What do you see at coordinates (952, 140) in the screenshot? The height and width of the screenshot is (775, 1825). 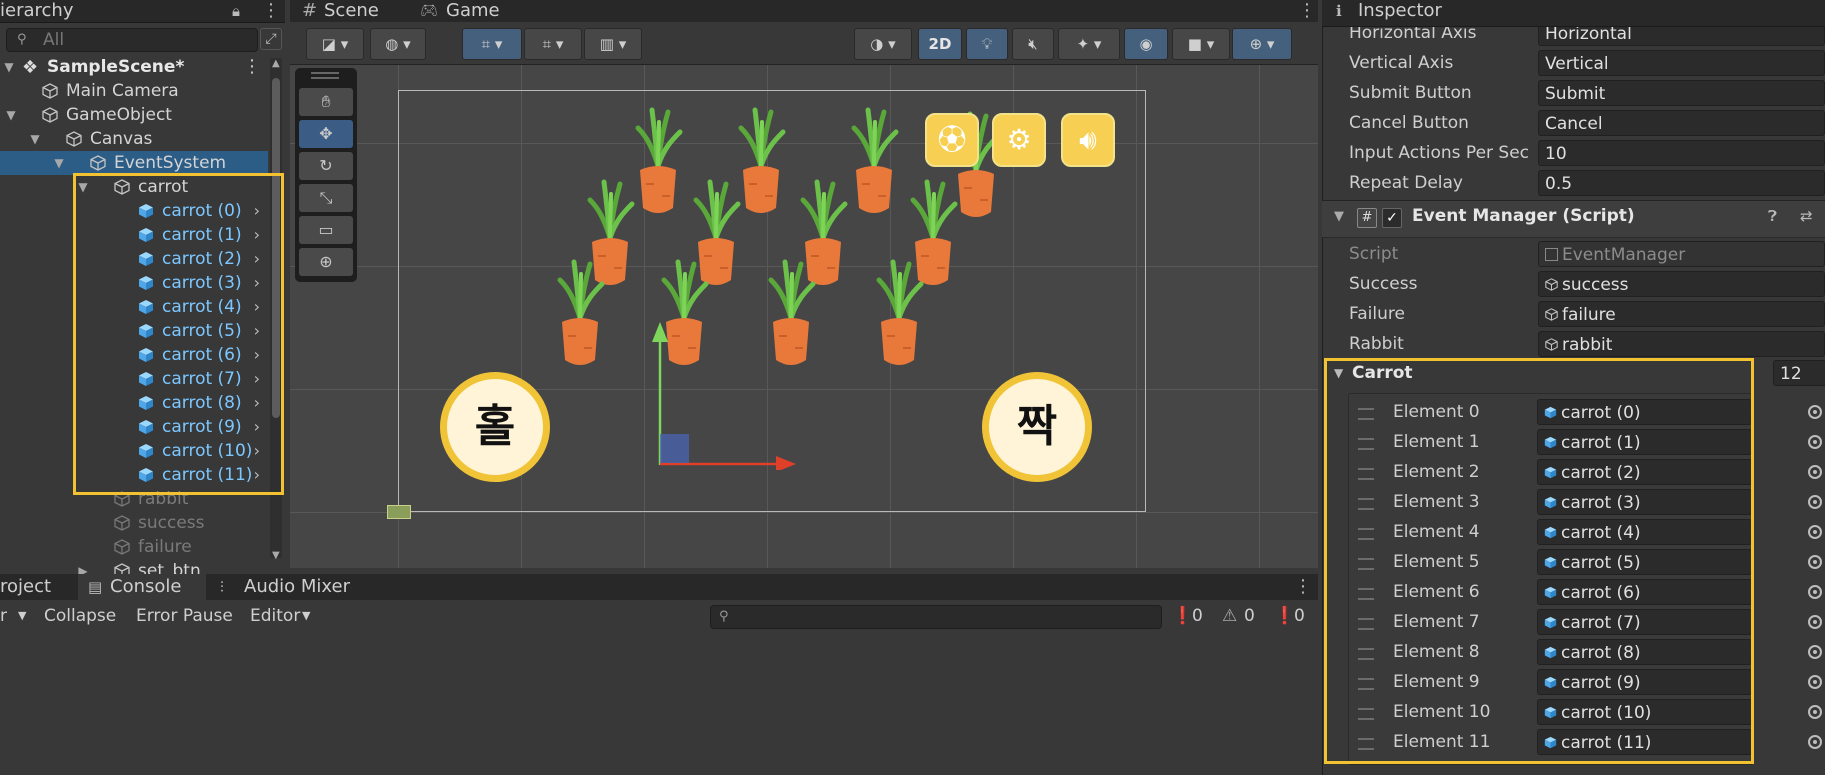 I see `soccer-ball-button: ⚽︎` at bounding box center [952, 140].